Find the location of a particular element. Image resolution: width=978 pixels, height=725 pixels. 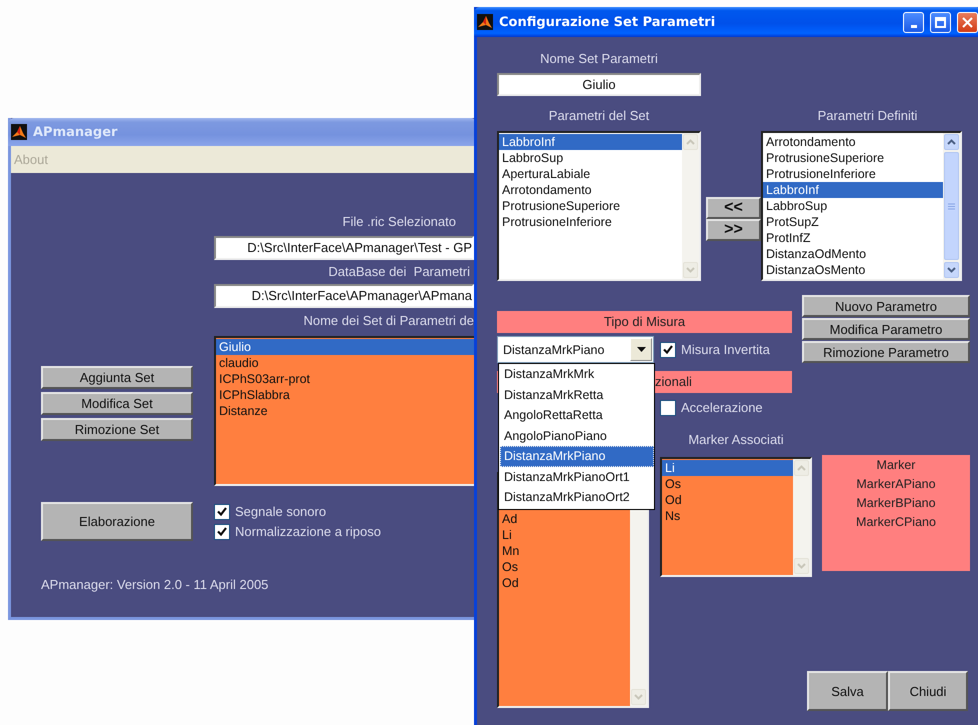

name-field: Giulio is located at coordinates (599, 84).